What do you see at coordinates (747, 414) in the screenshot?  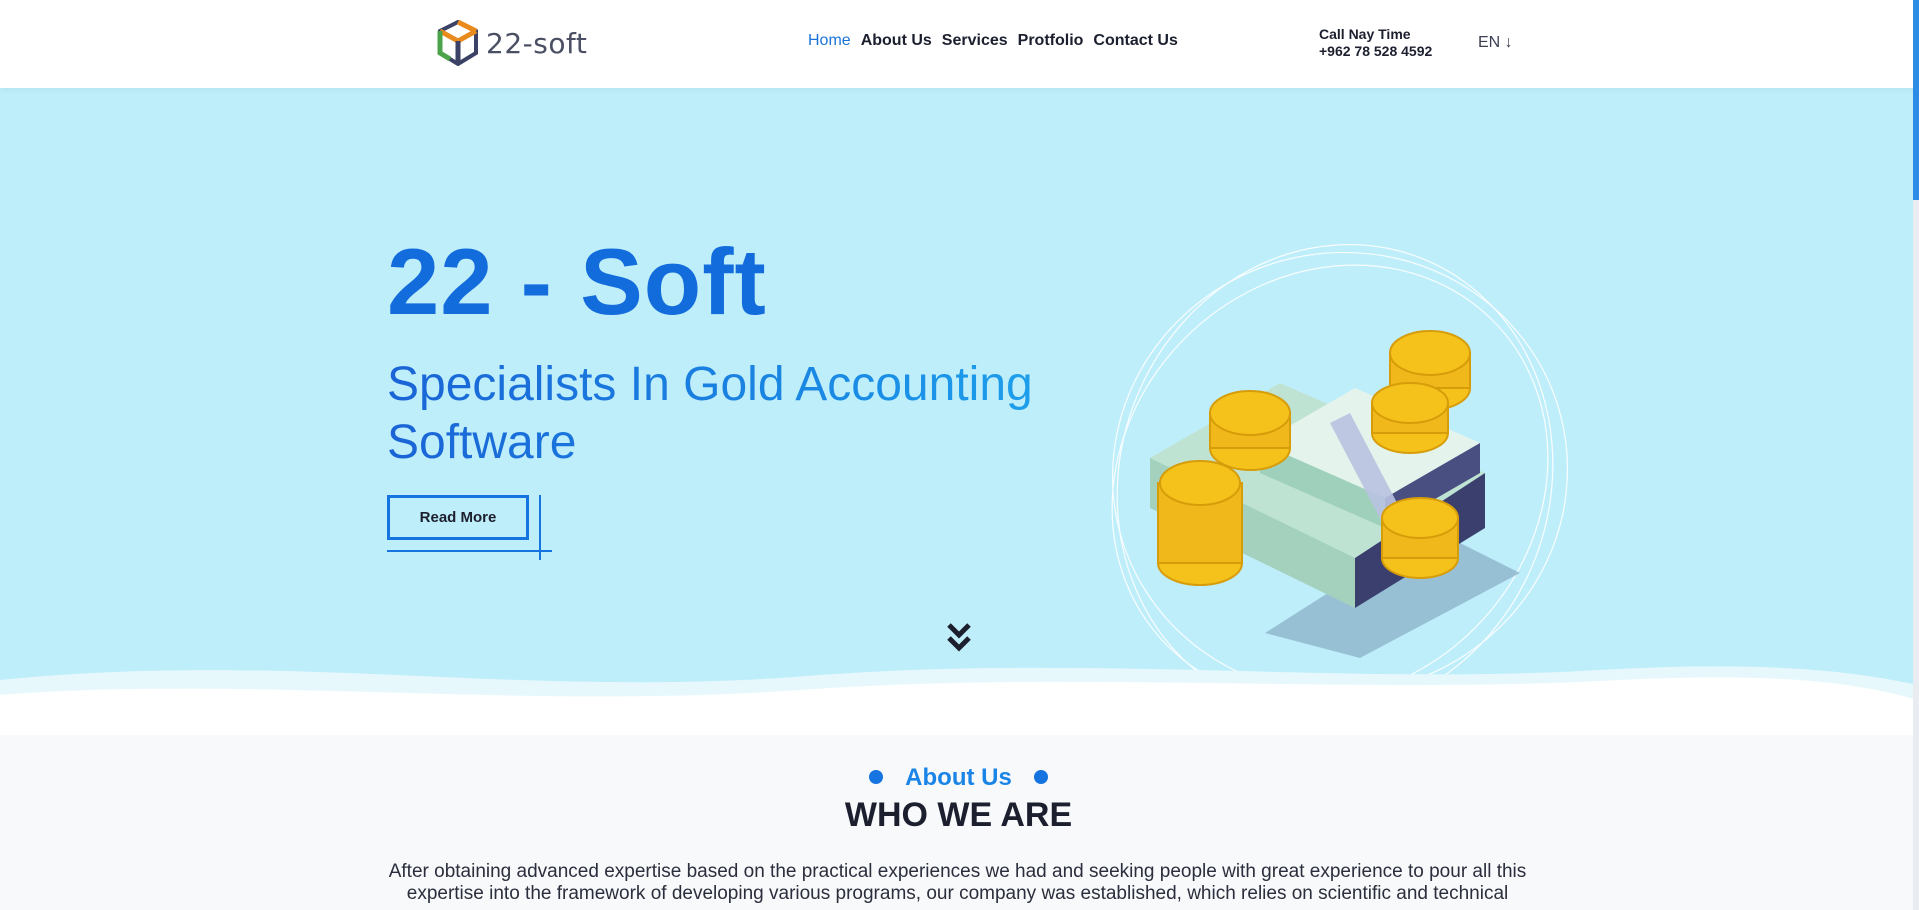 I see `hero-subtitle: Specialists In Gold Accounting Software` at bounding box center [747, 414].